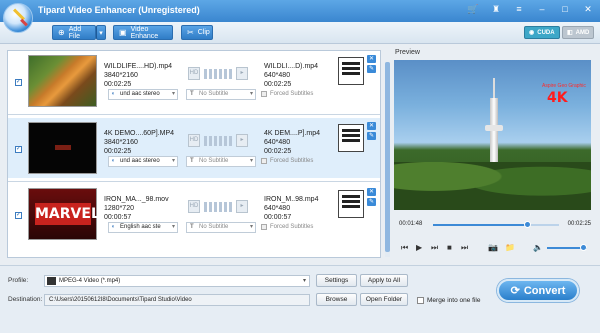  What do you see at coordinates (219, 207) in the screenshot?
I see `convert-arrow: HD ▸` at bounding box center [219, 207].